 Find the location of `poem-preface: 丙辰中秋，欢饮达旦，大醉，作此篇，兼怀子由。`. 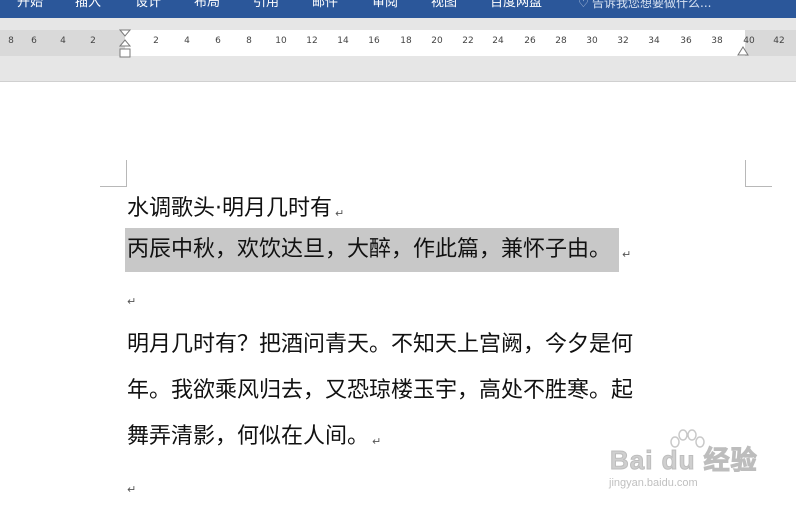

poem-preface: 丙辰中秋，欢饮达旦，大醉，作此篇，兼怀子由。 is located at coordinates (369, 249).